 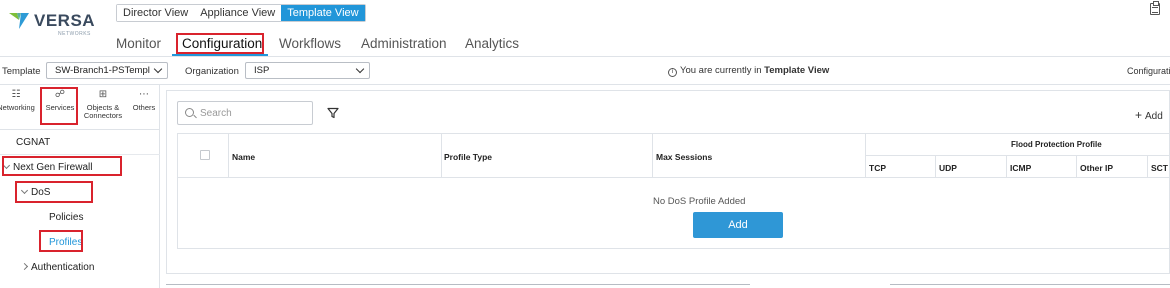 What do you see at coordinates (103, 115) in the screenshot?
I see `tab-objects-label-2: Connectors` at bounding box center [103, 115].